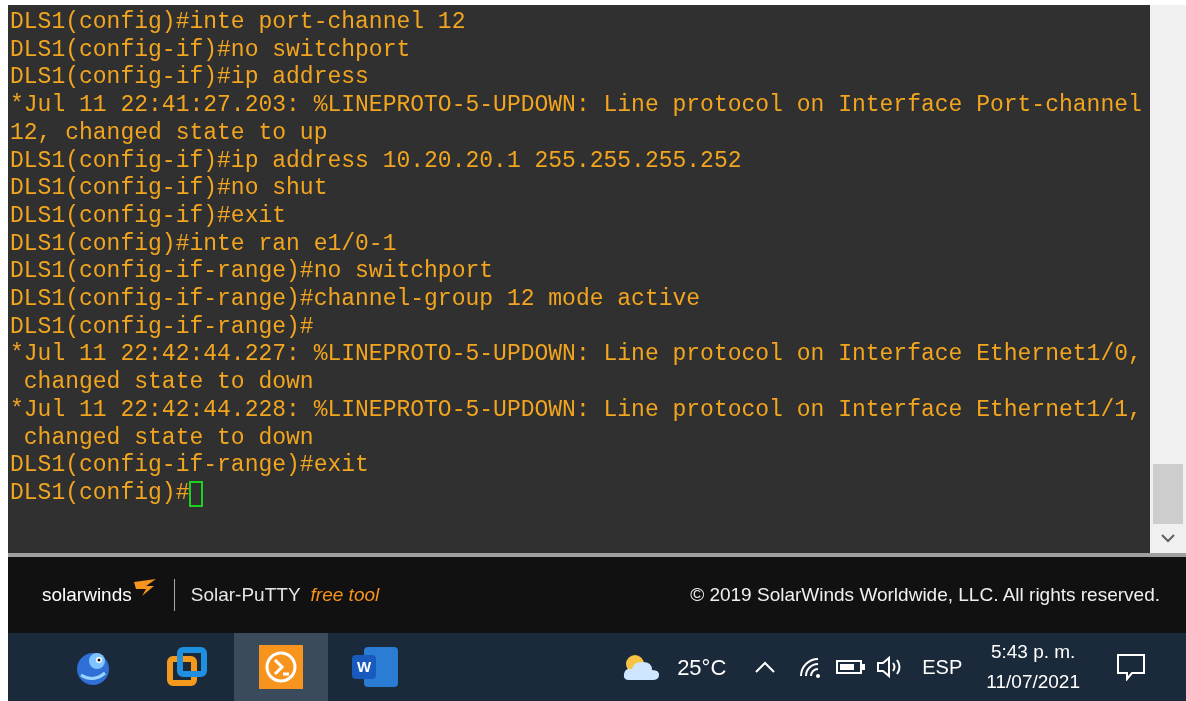 Image resolution: width=1186 pixels, height=701 pixels. Describe the element at coordinates (196, 493) in the screenshot. I see `cursor` at that location.